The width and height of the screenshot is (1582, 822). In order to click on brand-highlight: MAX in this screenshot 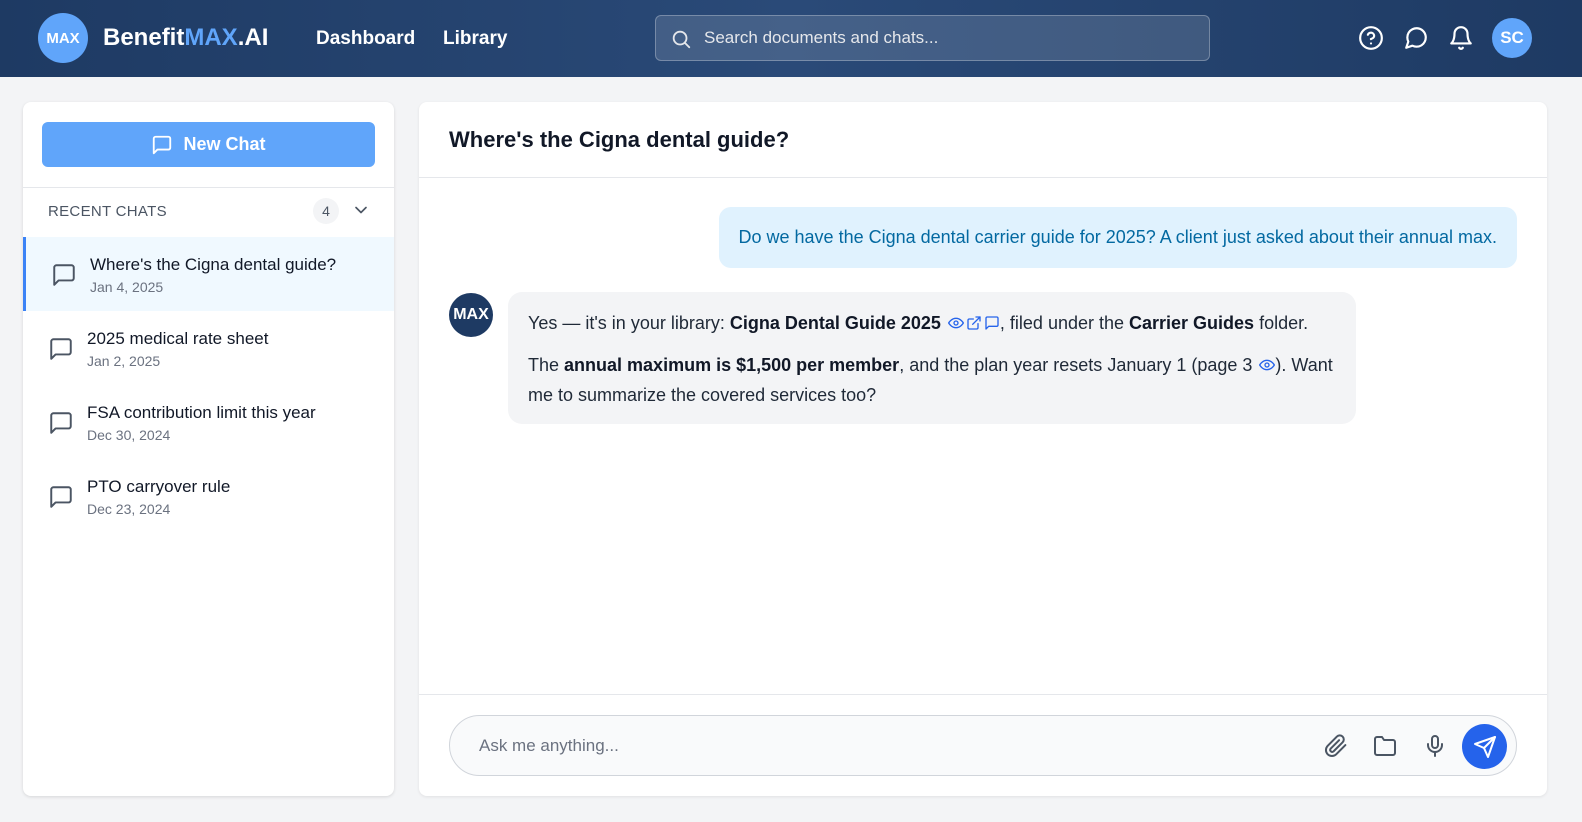, I will do `click(211, 37)`.